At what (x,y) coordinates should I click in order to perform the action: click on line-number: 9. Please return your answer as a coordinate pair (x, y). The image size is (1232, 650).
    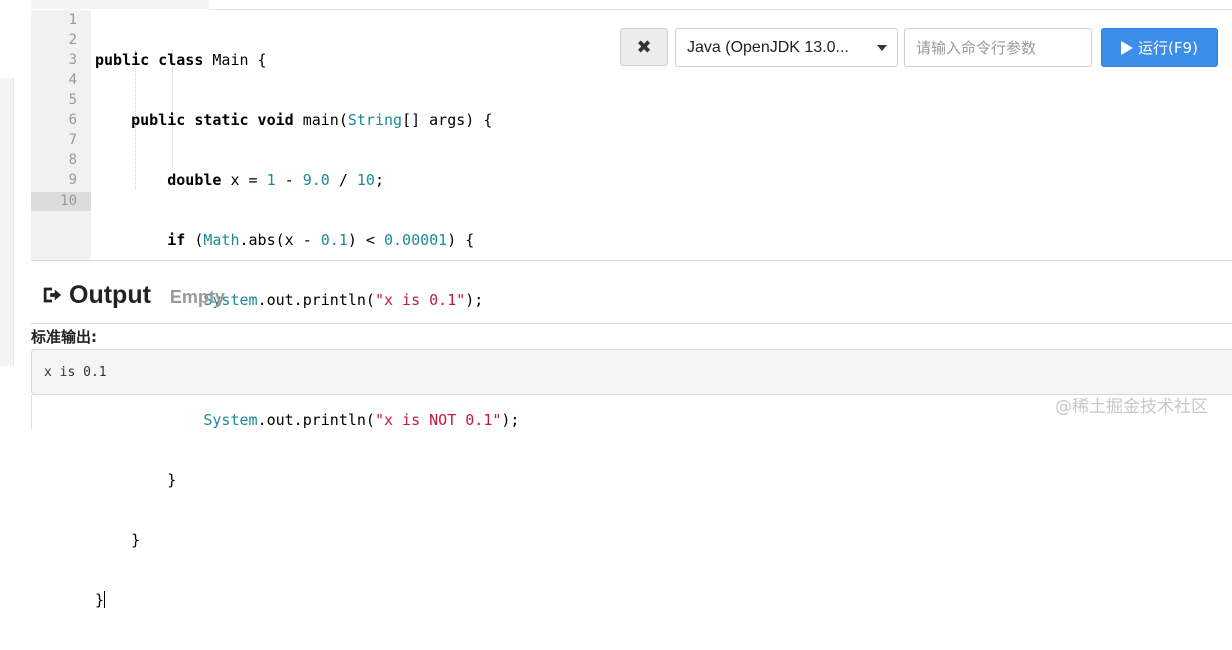
    Looking at the image, I should click on (72, 180).